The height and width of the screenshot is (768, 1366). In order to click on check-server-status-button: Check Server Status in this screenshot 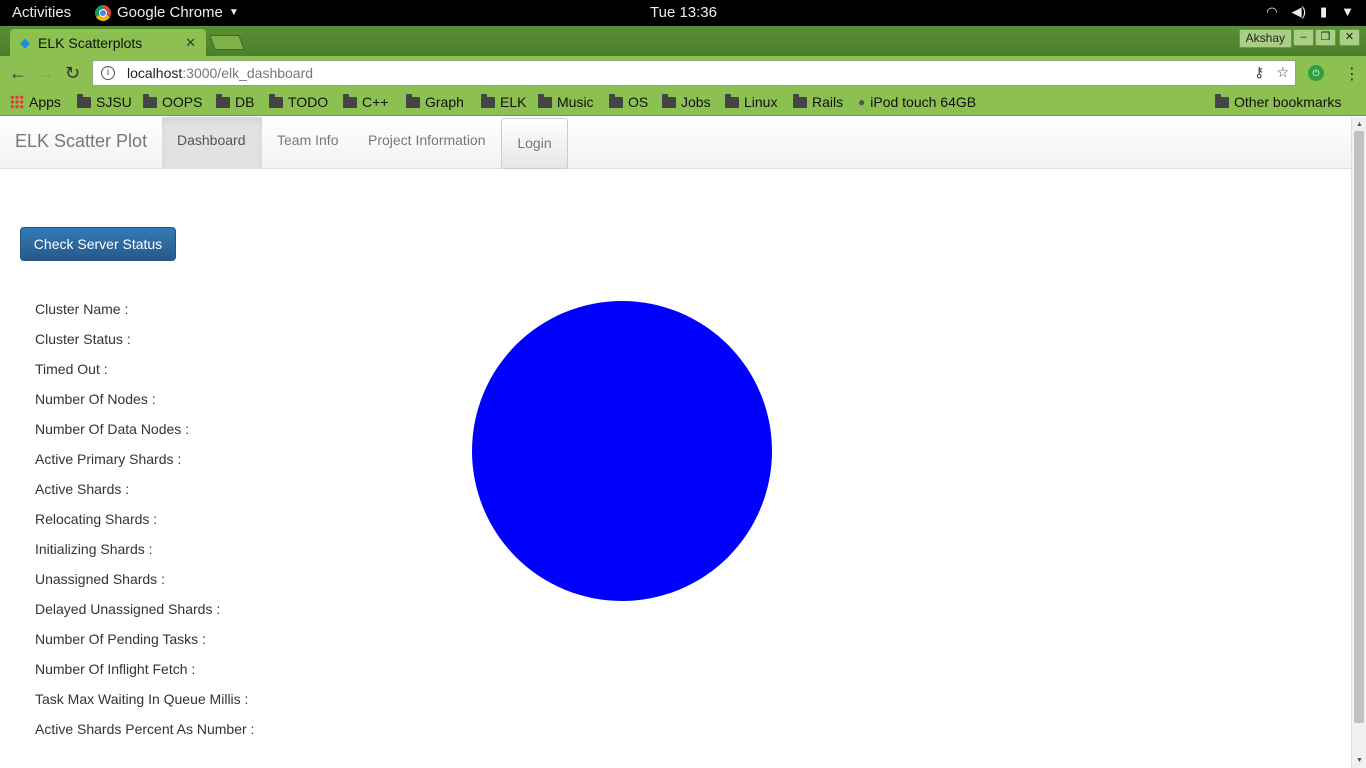, I will do `click(98, 244)`.